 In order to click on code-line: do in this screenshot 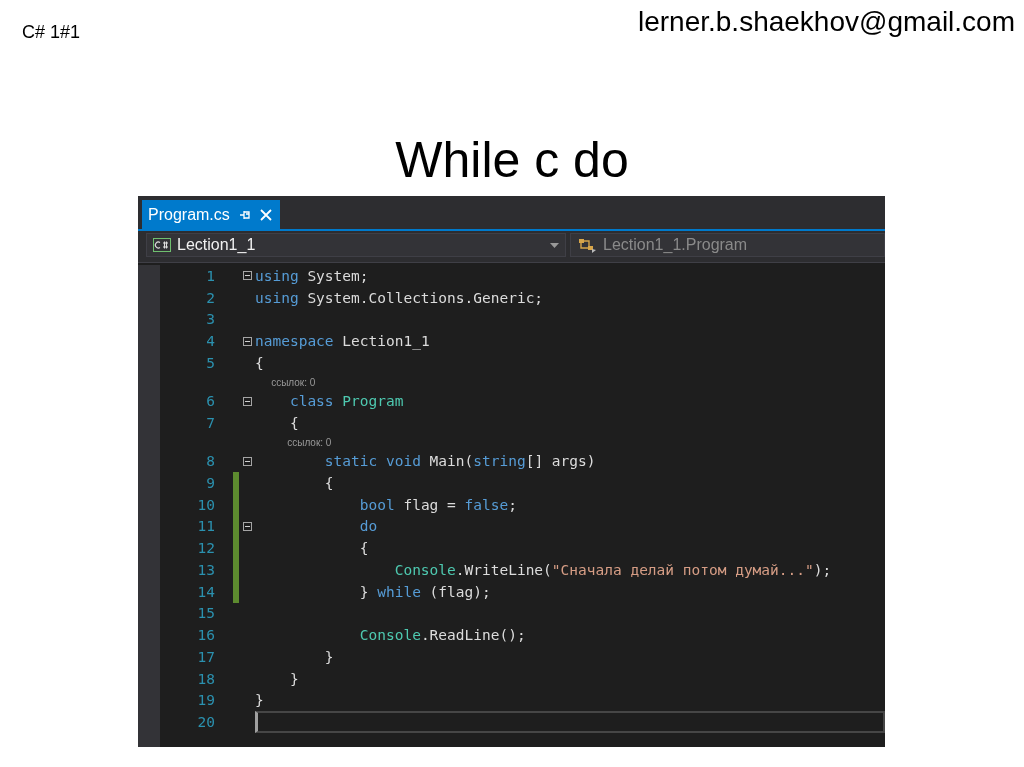, I will do `click(368, 526)`.